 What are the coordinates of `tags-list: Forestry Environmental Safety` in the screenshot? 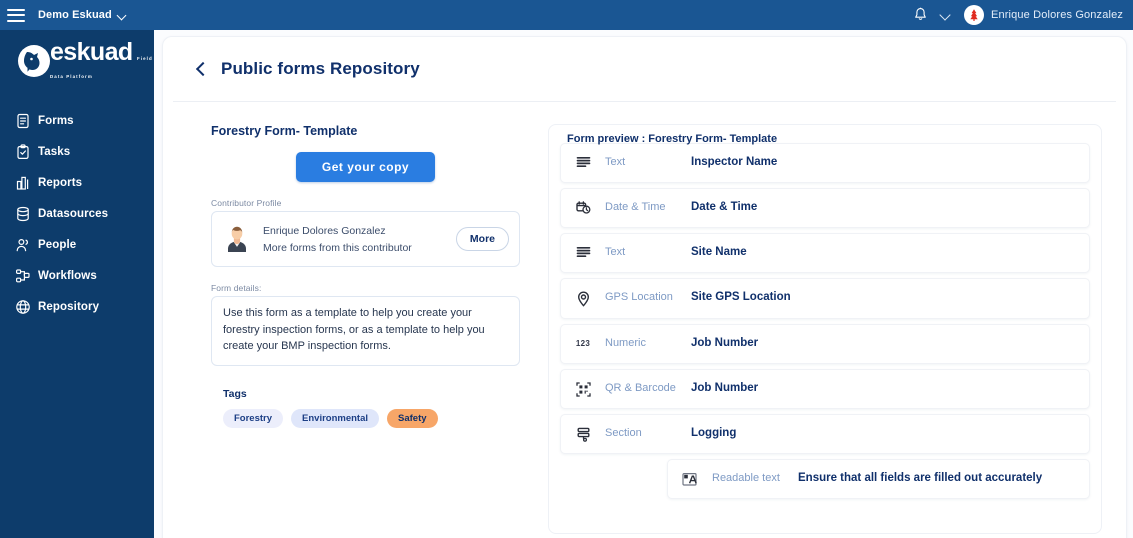 It's located at (365, 419).